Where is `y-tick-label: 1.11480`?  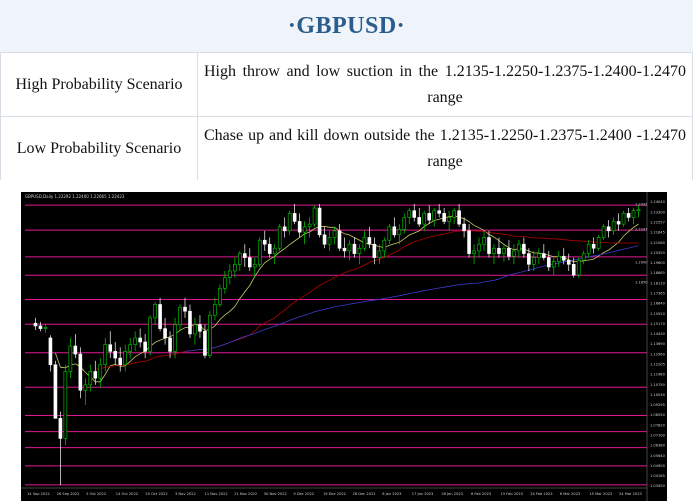 y-tick-label: 1.11480 is located at coordinates (658, 375).